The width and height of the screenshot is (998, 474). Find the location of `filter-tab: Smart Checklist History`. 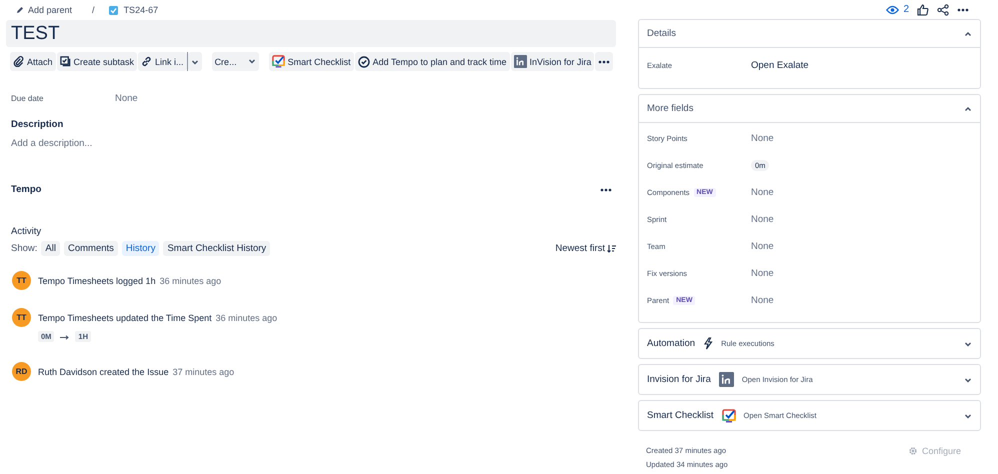

filter-tab: Smart Checklist History is located at coordinates (216, 248).